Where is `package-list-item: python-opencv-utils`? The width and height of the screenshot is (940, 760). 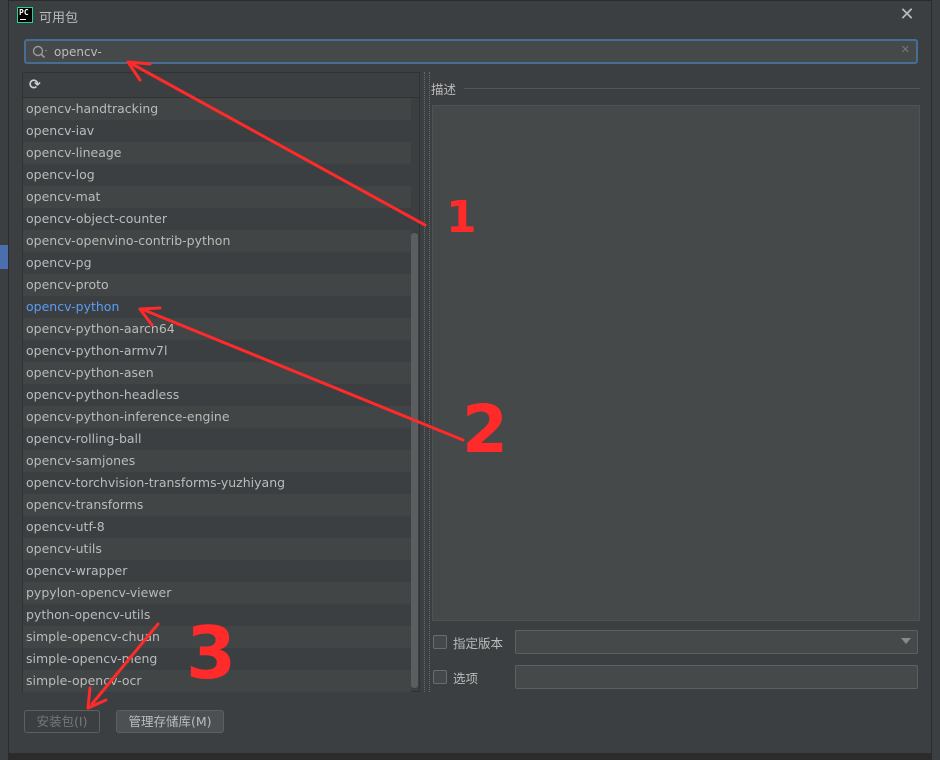 package-list-item: python-opencv-utils is located at coordinates (217, 615).